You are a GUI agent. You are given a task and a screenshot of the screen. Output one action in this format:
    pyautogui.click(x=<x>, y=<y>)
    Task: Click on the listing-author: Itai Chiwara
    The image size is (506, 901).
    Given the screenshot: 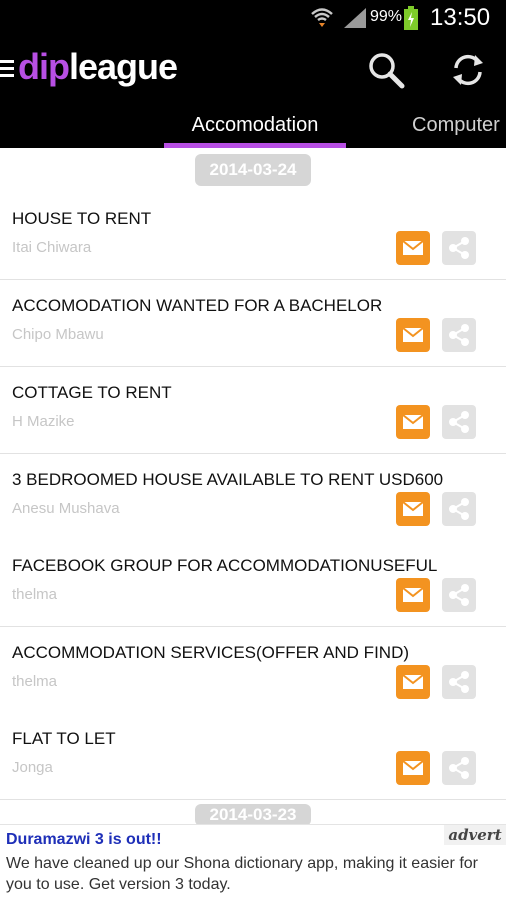 What is the action you would take?
    pyautogui.click(x=52, y=247)
    